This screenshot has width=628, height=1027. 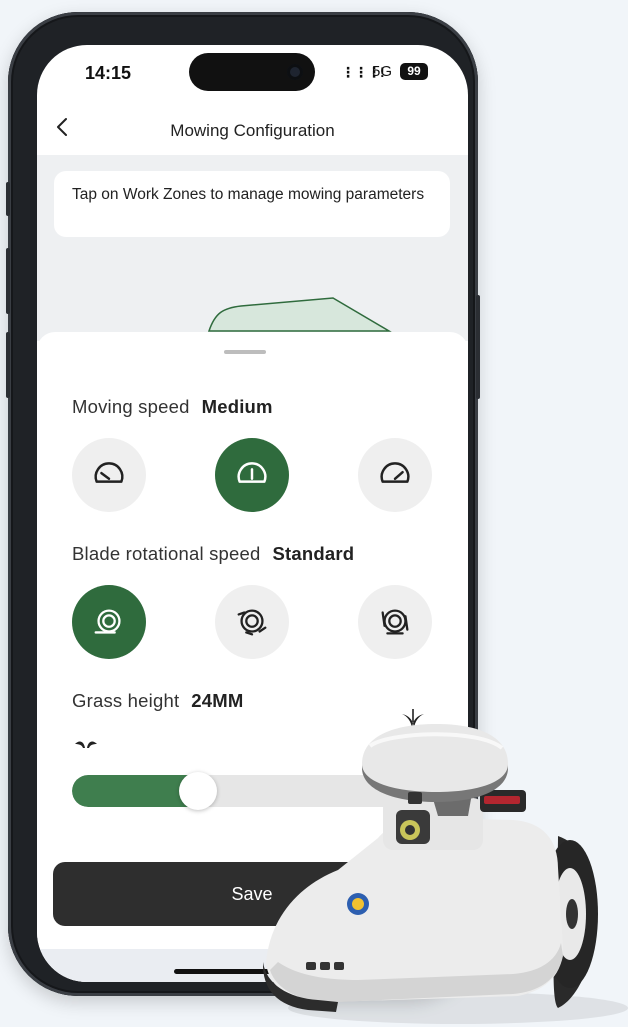 What do you see at coordinates (86, 744) in the screenshot?
I see `short-grass-icon` at bounding box center [86, 744].